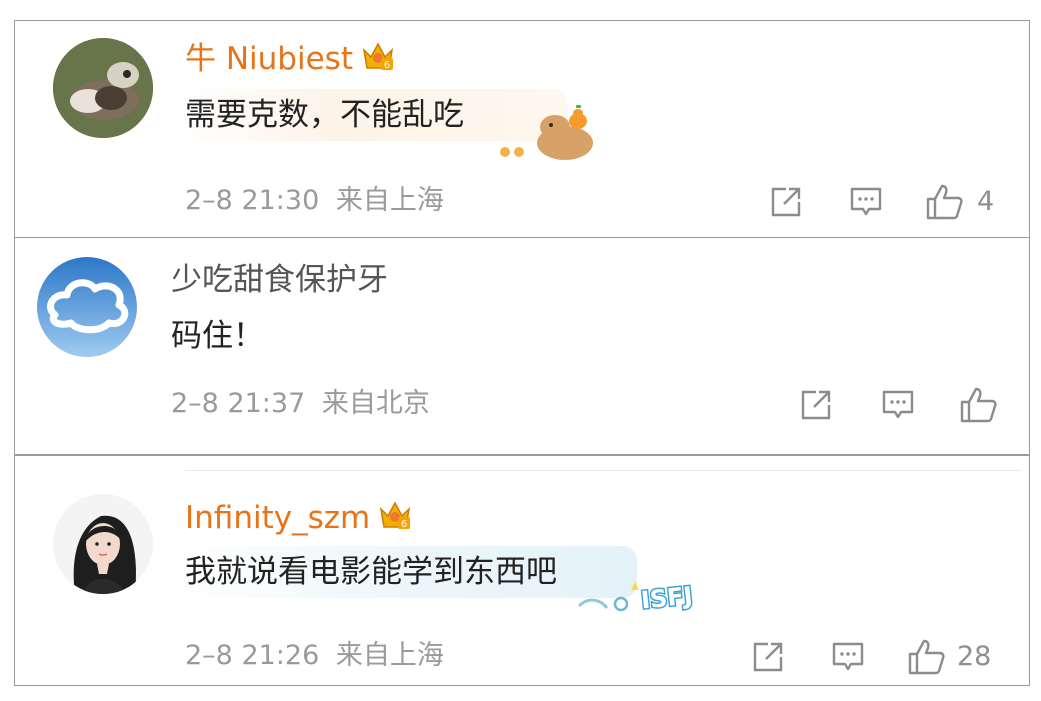 This screenshot has height=701, width=1041. What do you see at coordinates (252, 655) in the screenshot?
I see `timestamp: 2–8 21:26` at bounding box center [252, 655].